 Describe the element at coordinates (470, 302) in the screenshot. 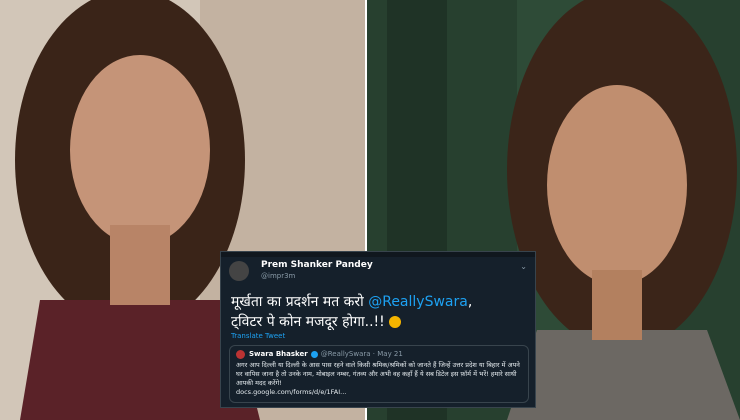

I see `tweet-text-line1-end: ,` at that location.